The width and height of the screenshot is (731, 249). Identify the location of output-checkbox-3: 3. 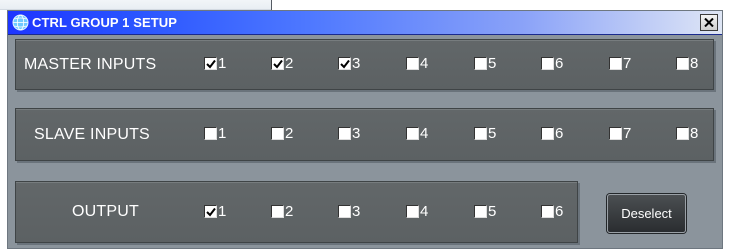
(349, 211).